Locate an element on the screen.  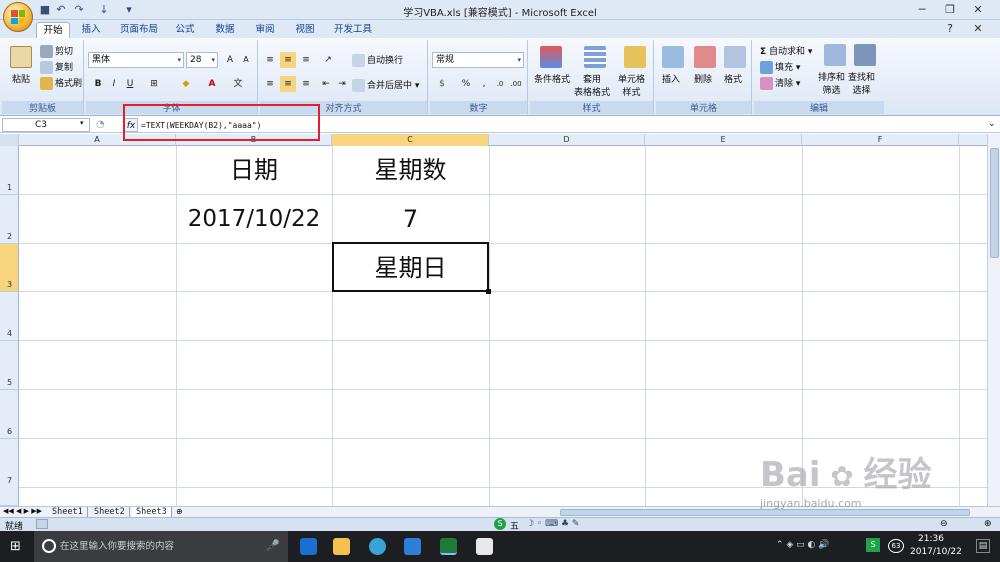
ime-logo-icon: S is located at coordinates (500, 524).